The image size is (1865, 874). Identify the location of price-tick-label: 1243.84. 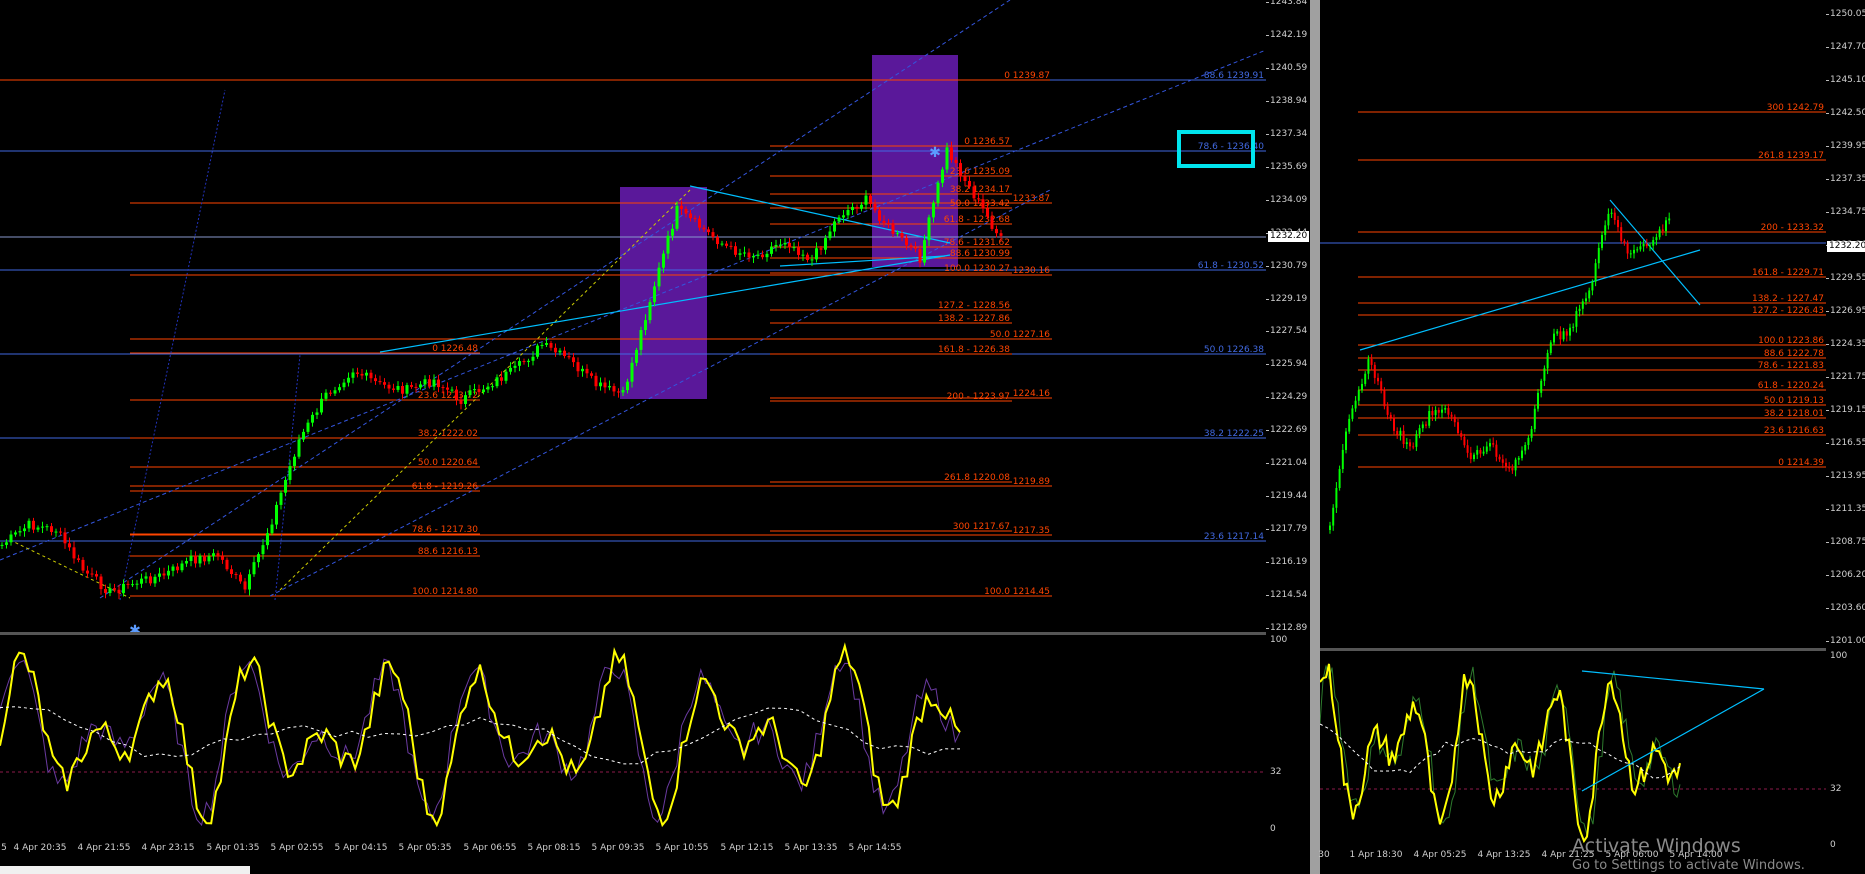
(1289, 3).